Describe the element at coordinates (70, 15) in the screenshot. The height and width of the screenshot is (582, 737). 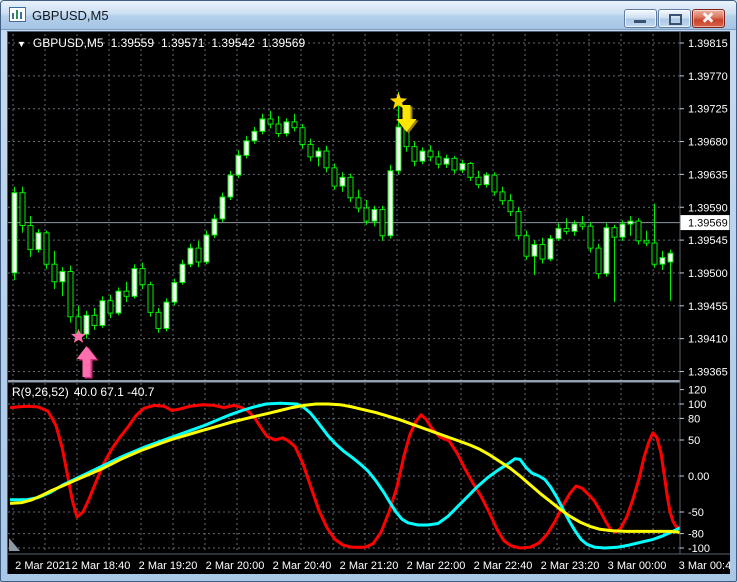
I see `window-title: GBPUSD,M5` at that location.